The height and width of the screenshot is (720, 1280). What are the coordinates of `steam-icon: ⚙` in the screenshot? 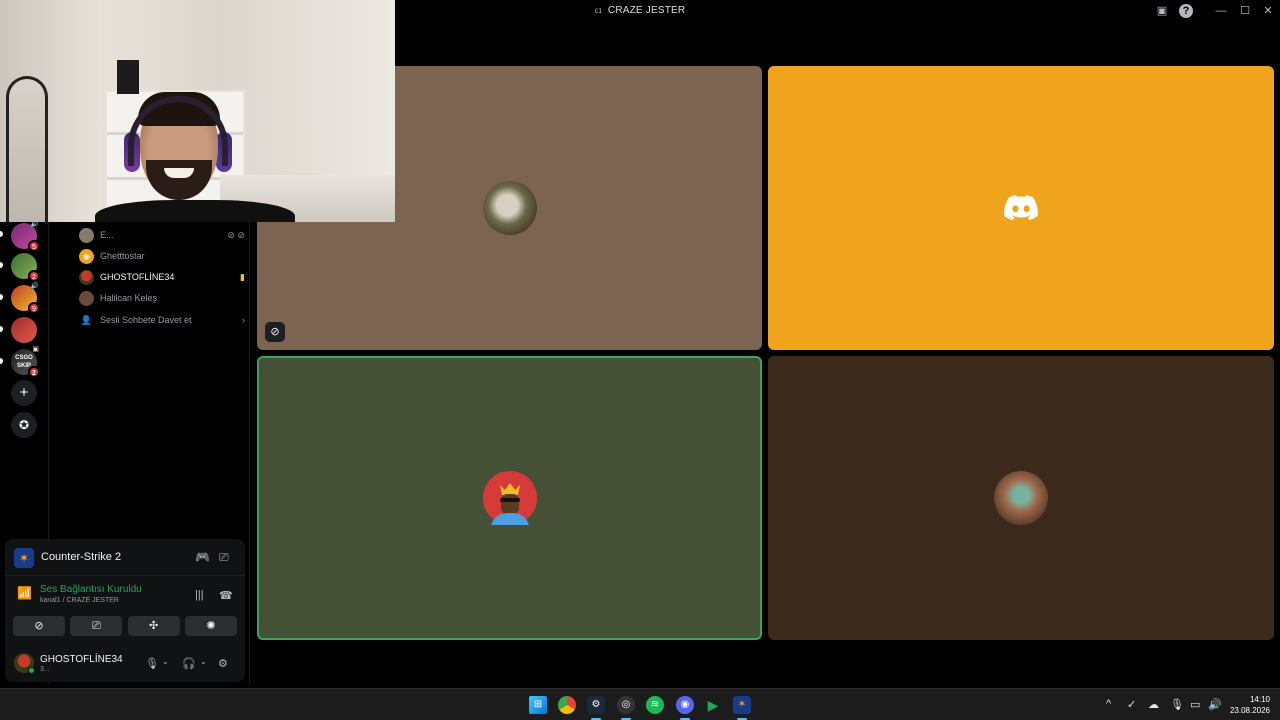 It's located at (596, 708).